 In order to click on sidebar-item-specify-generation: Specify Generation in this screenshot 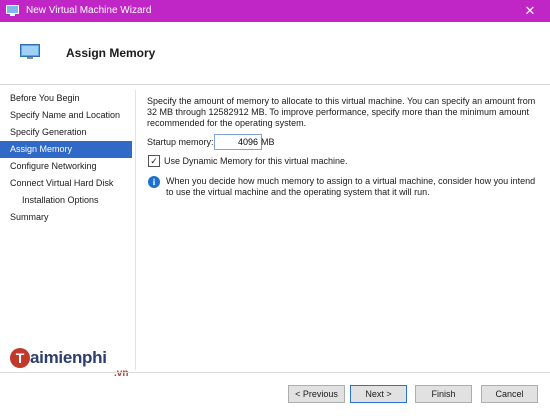, I will do `click(66, 132)`.